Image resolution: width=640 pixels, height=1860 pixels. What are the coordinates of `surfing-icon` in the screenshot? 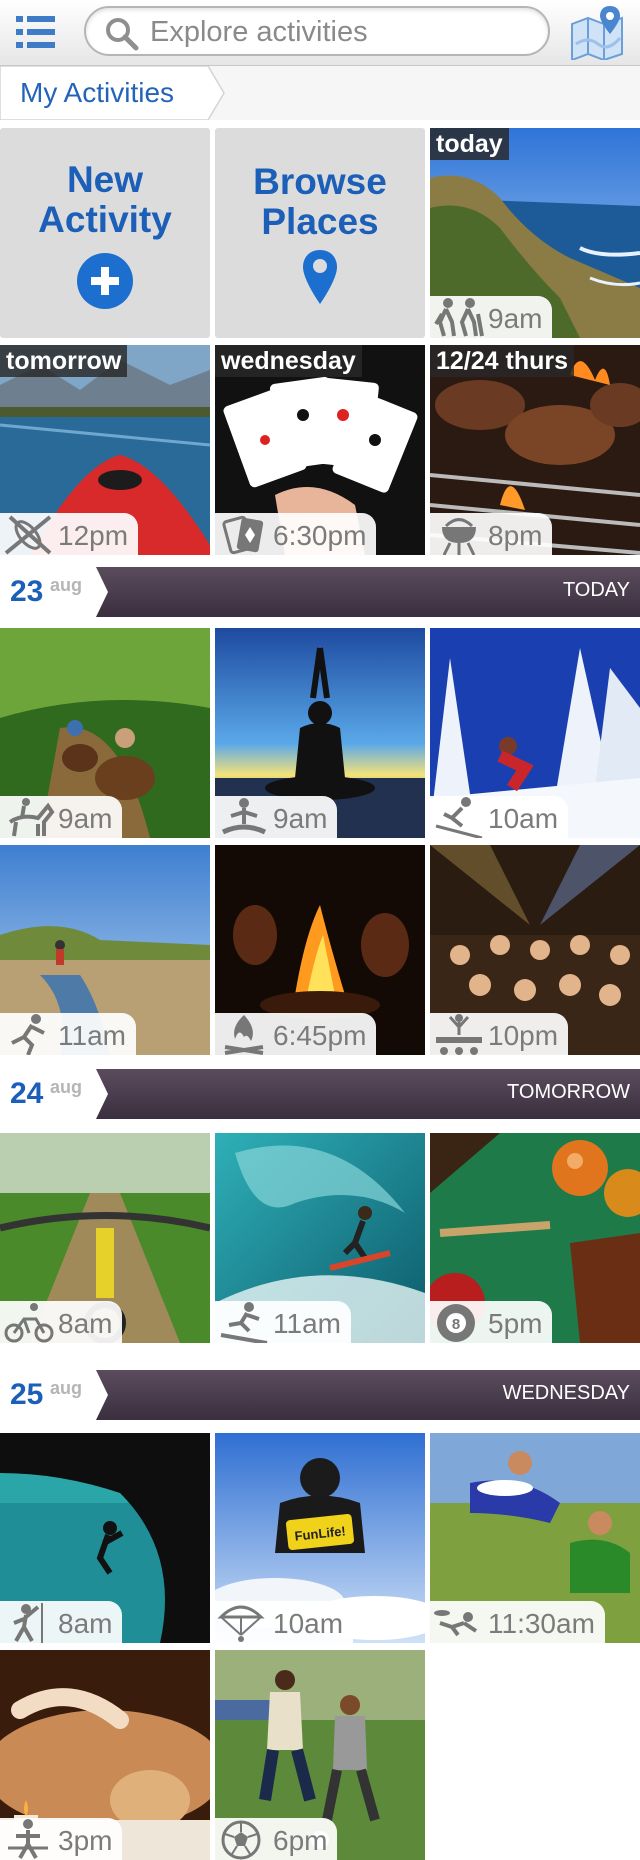 It's located at (244, 1322).